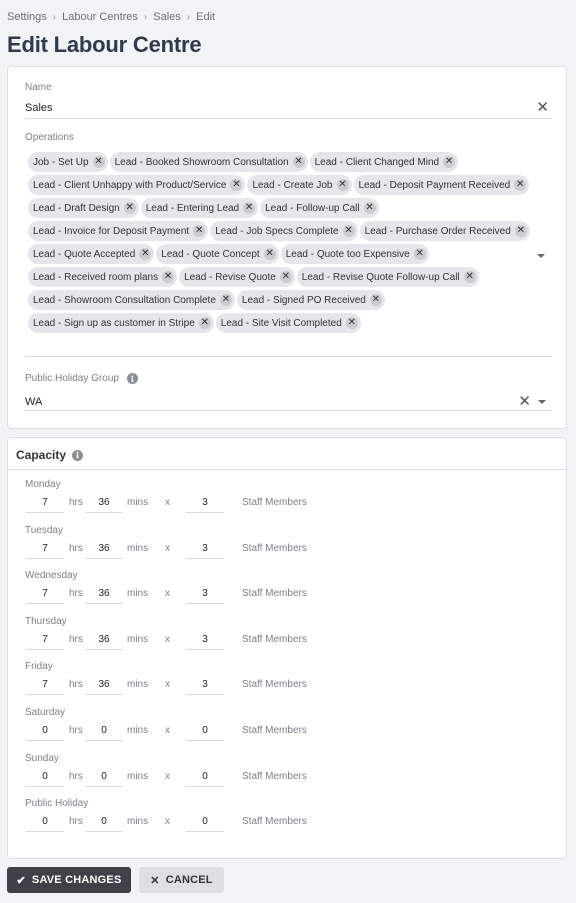 The image size is (576, 903). Describe the element at coordinates (288, 347) in the screenshot. I see `operations-underline` at that location.